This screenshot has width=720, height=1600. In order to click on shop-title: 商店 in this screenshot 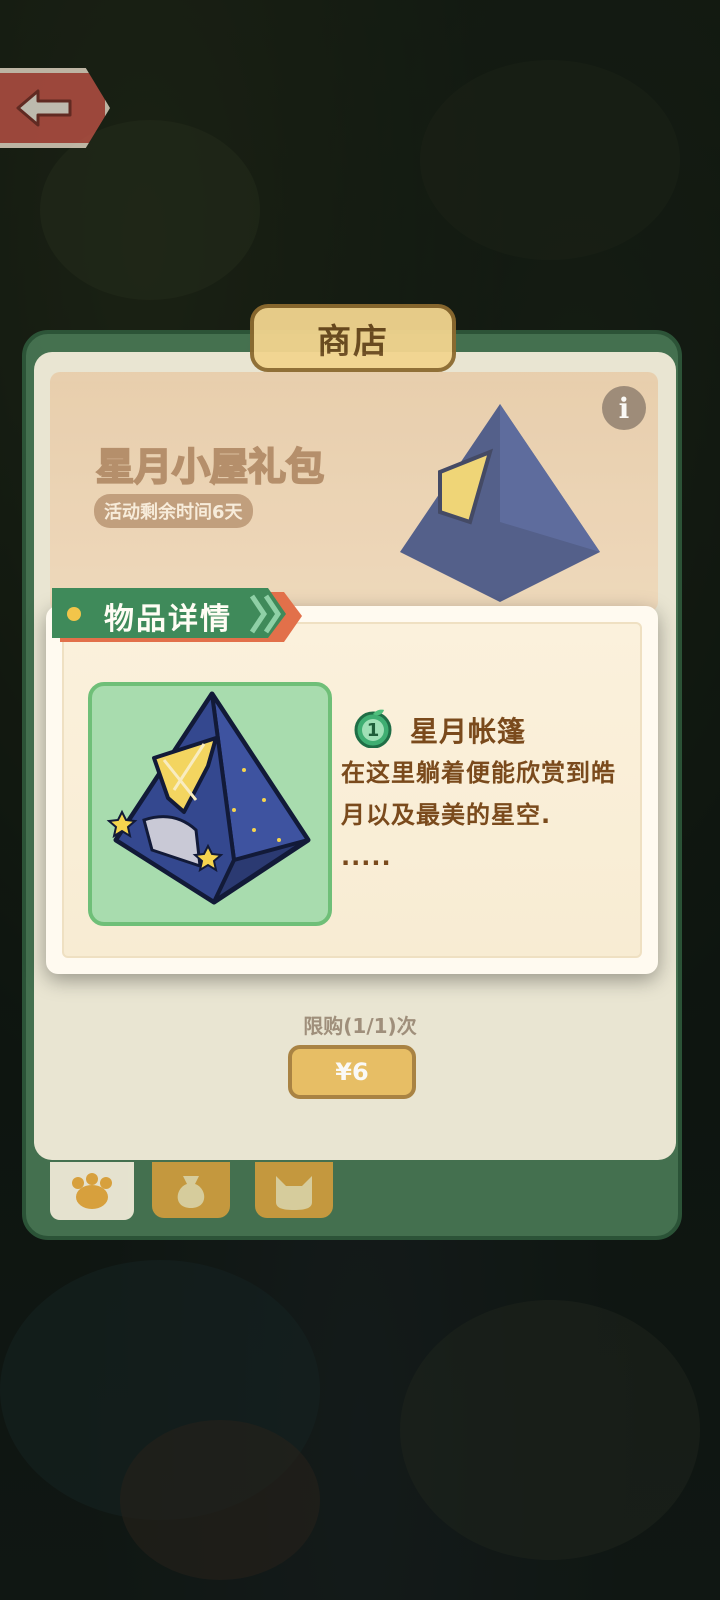, I will do `click(353, 341)`.